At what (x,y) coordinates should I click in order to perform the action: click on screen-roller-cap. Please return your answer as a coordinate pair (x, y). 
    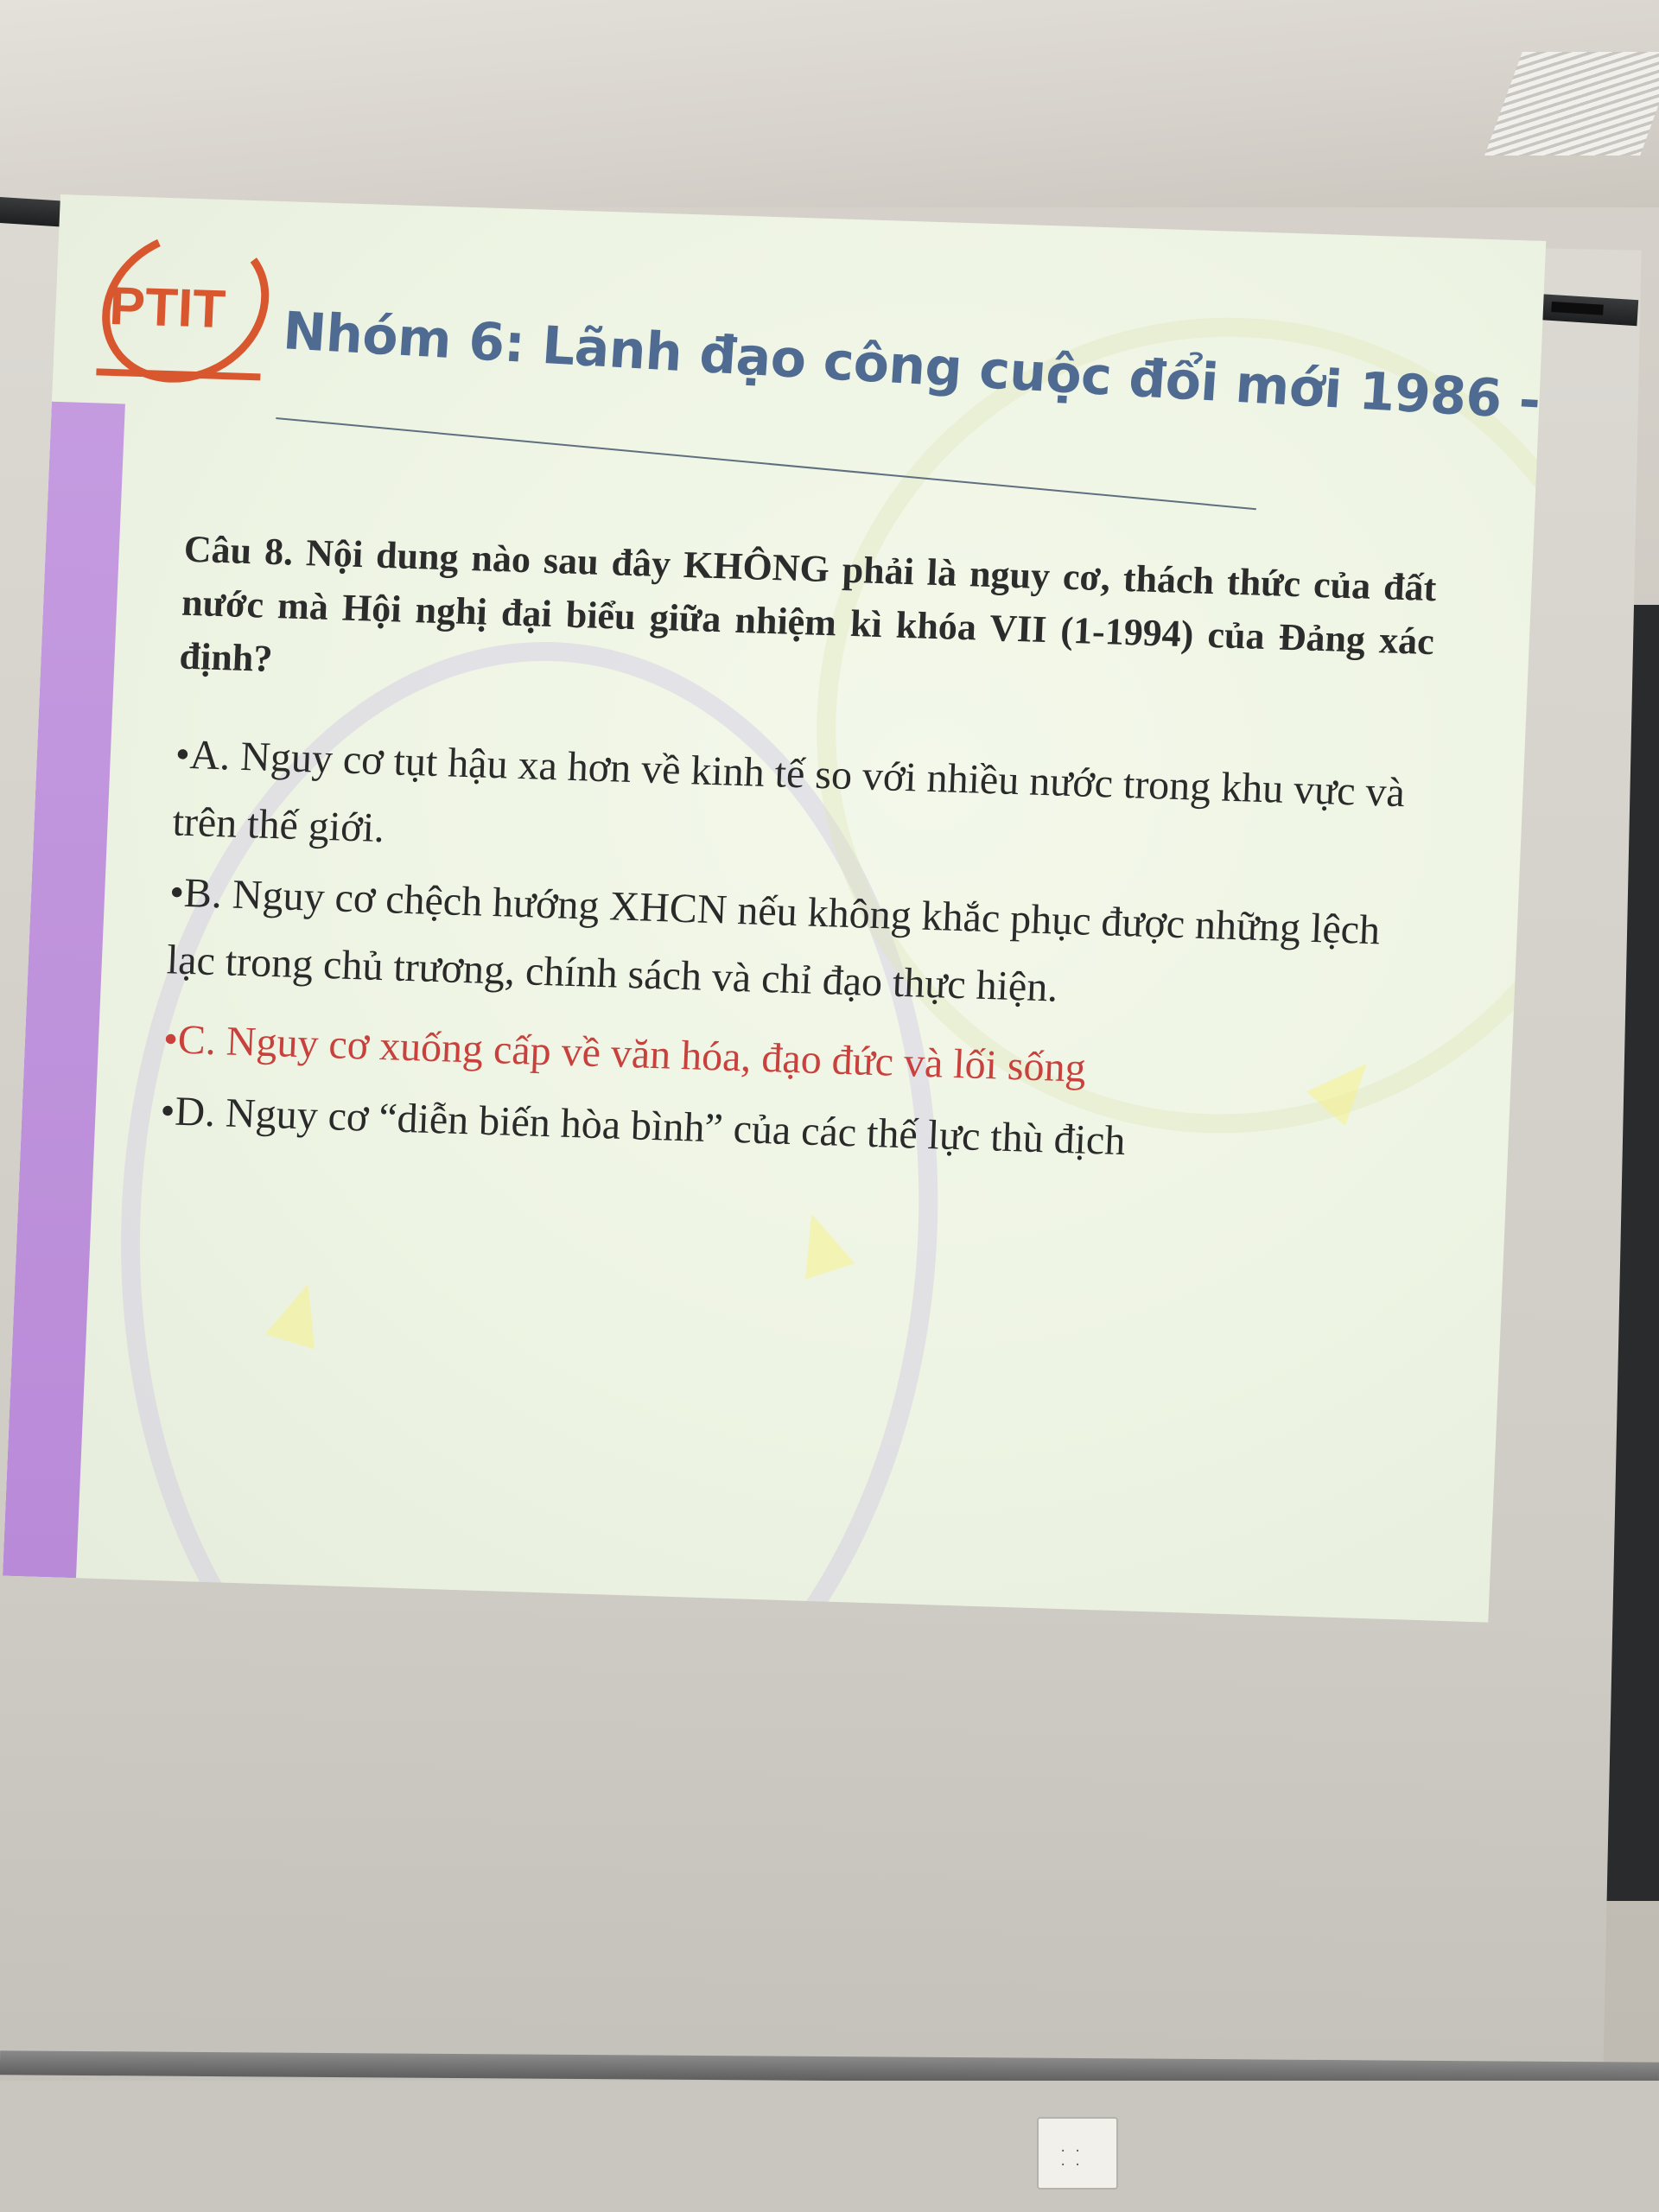
    Looking at the image, I should click on (1577, 308).